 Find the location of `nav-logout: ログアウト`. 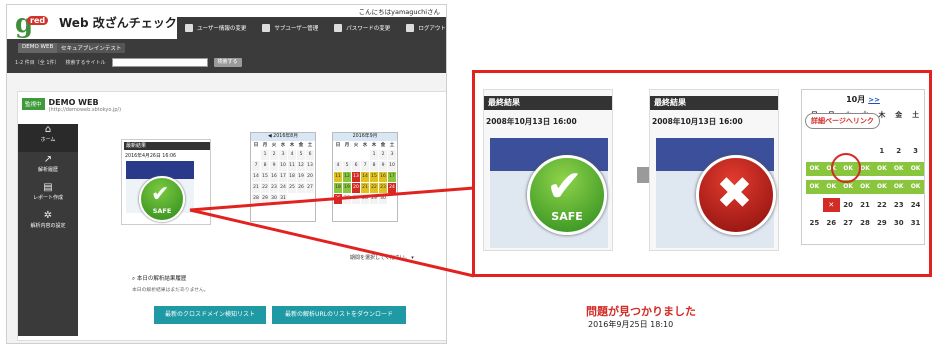

nav-logout: ログアウト is located at coordinates (422, 28).